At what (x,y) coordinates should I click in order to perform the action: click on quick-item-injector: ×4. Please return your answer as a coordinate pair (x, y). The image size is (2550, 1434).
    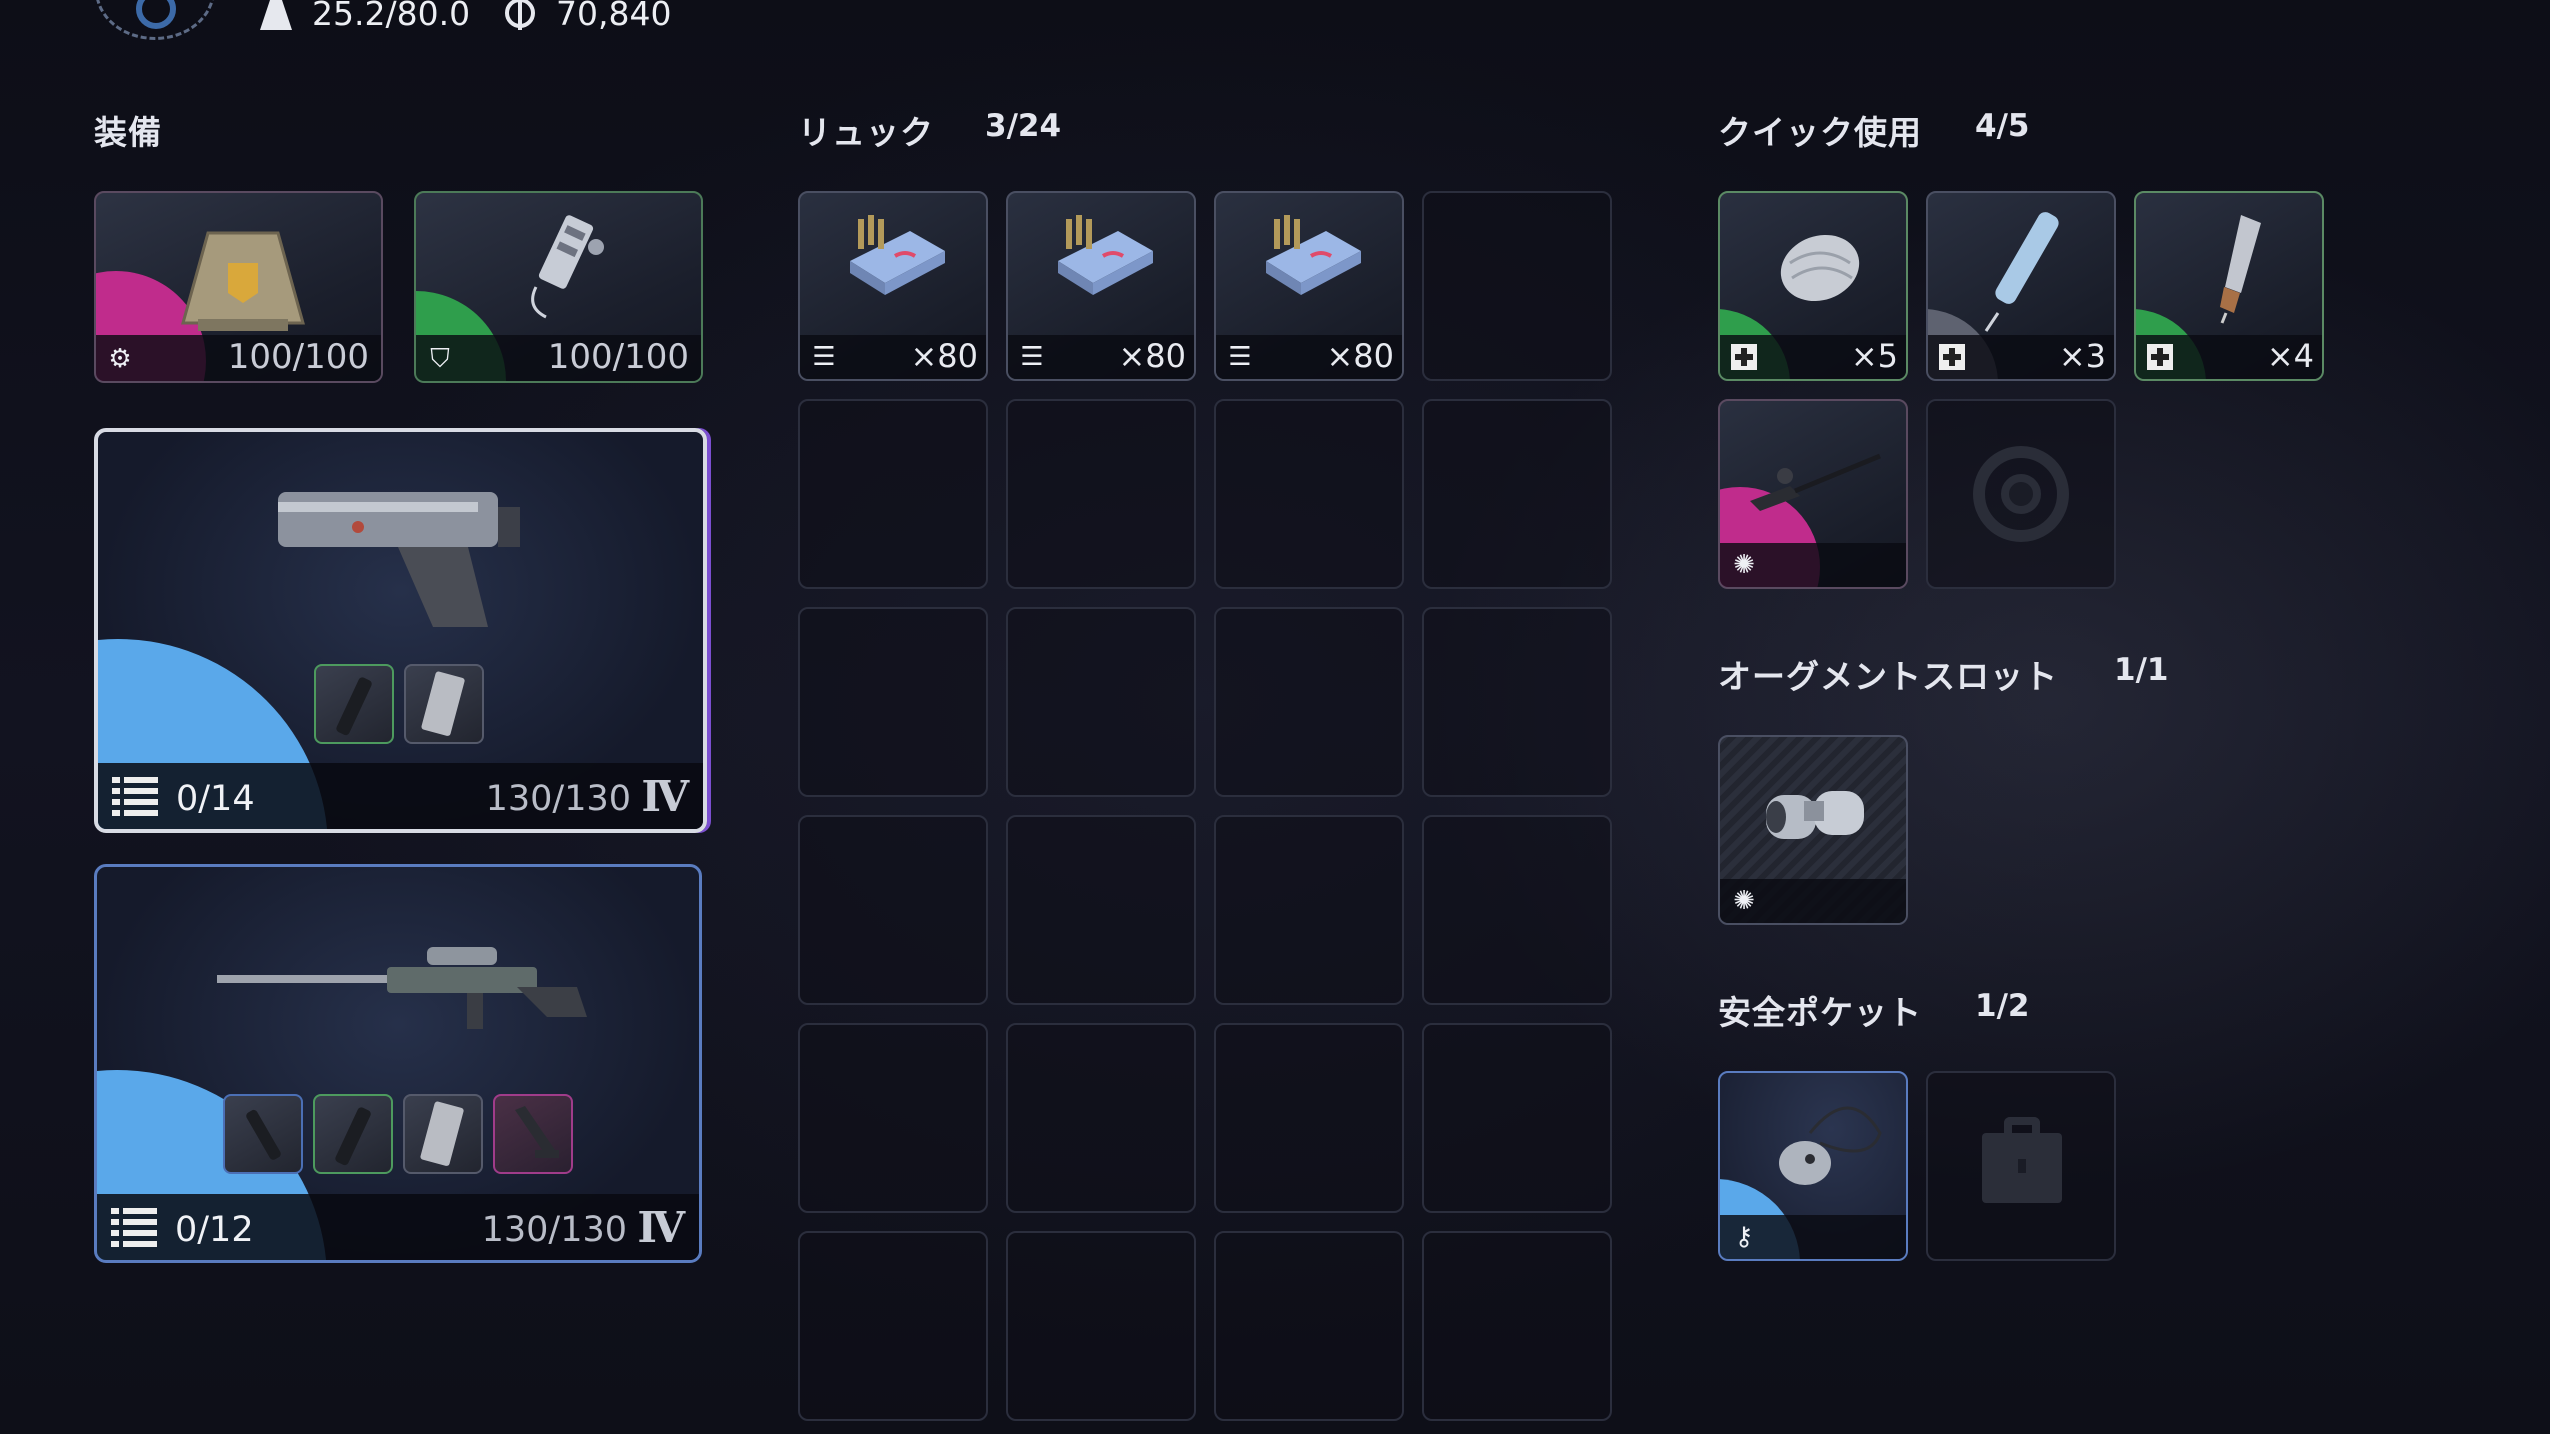
    Looking at the image, I should click on (2229, 286).